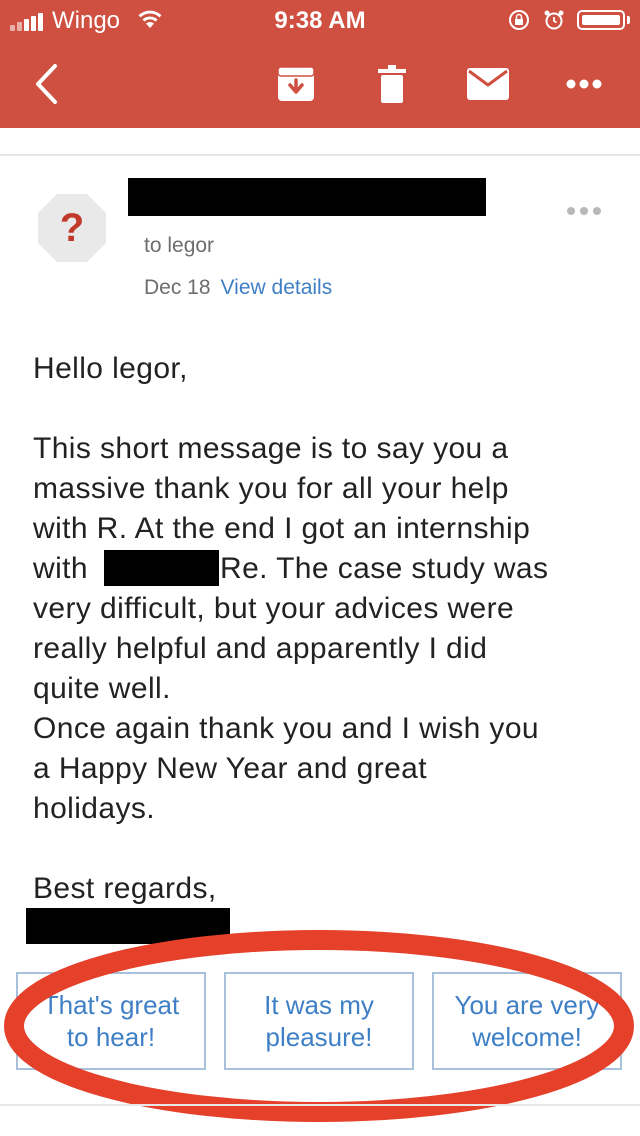 Image resolution: width=640 pixels, height=1136 pixels. I want to click on alarm-icon, so click(554, 20).